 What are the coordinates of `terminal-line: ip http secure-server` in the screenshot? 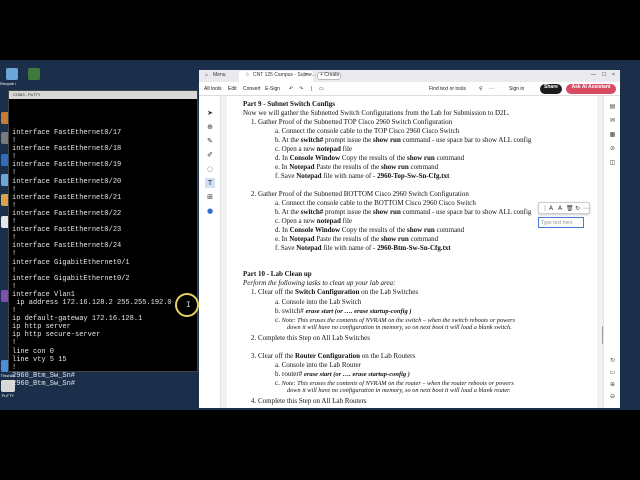 It's located at (56, 335).